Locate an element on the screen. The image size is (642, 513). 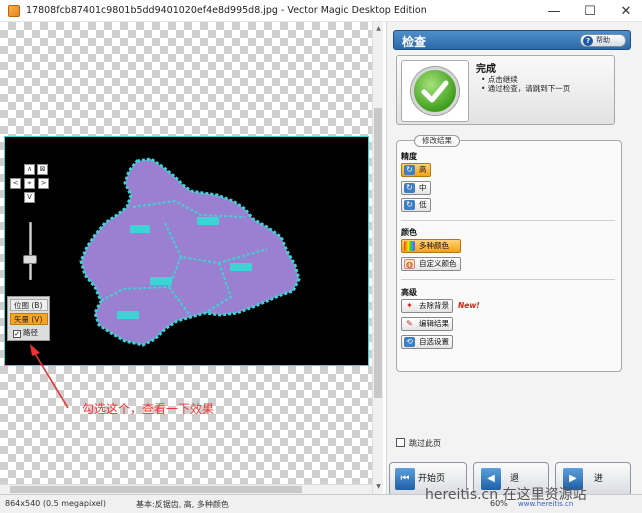
precision-high-button: ↻ 高 is located at coordinates (416, 170).